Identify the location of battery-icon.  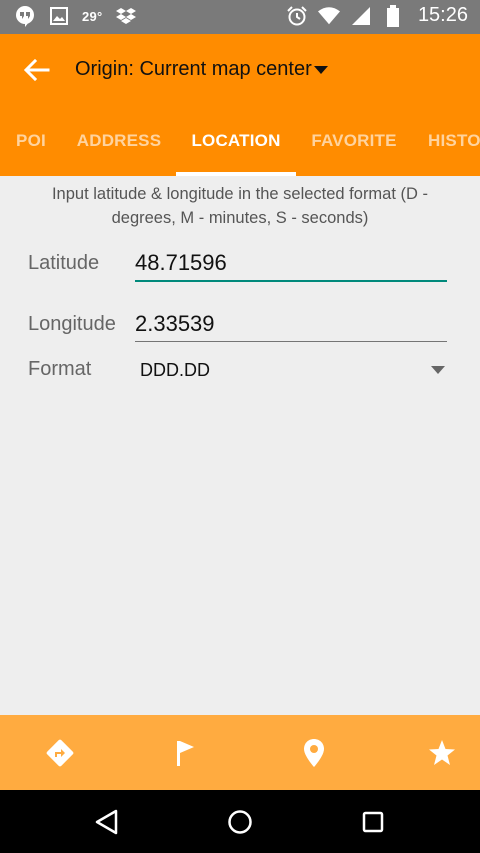
(393, 15).